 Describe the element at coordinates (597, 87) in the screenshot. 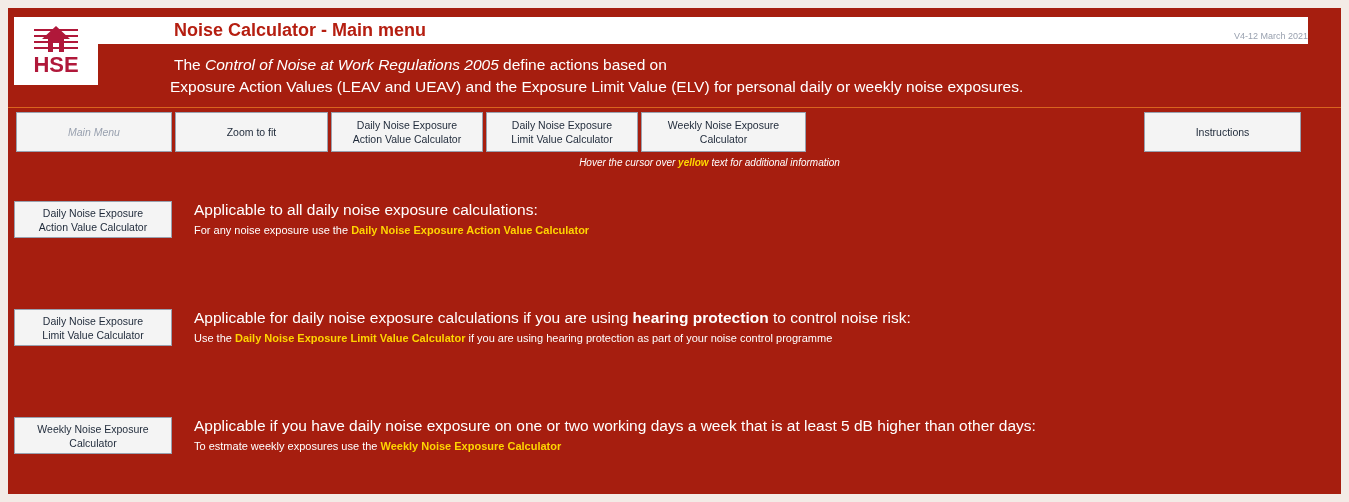

I see `intro-text: Exposure Action Values (LEAV and UEAV) and the Exposure Limit Value (ELV) for personal daily or weekly noise exposures.` at that location.